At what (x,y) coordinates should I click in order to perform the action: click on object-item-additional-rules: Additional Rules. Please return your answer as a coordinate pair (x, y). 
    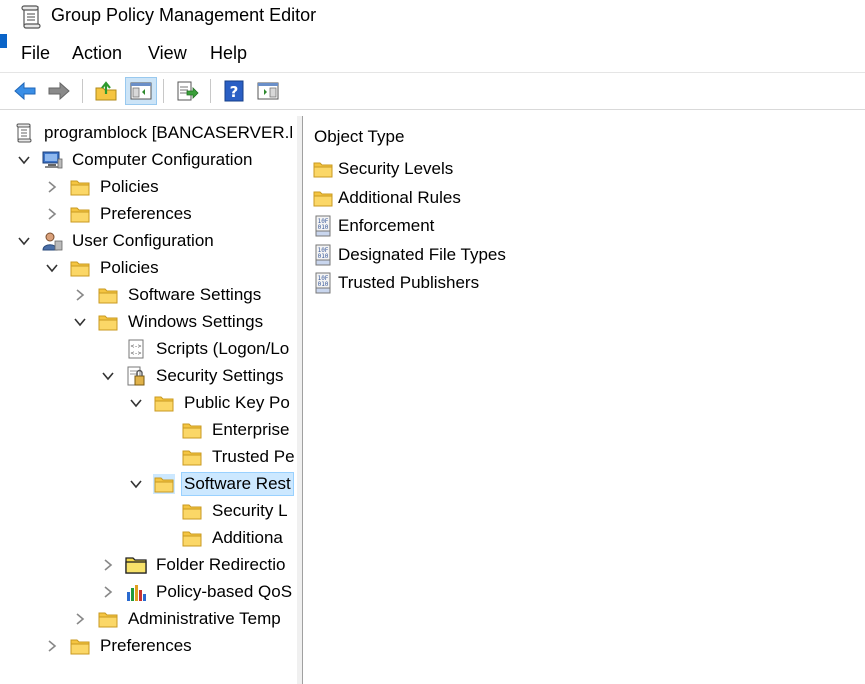
    Looking at the image, I should click on (386, 198).